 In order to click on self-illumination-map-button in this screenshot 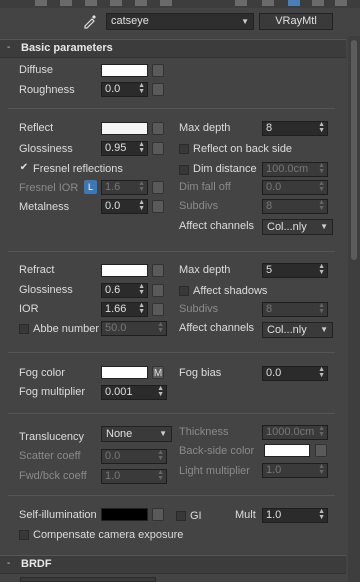, I will do `click(158, 514)`.